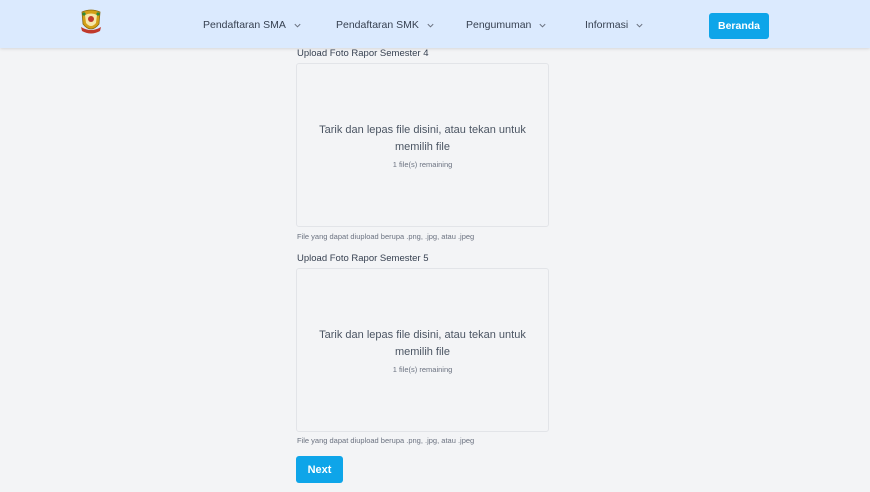  Describe the element at coordinates (607, 25) in the screenshot. I see `nav-item-label: Informasi` at that location.